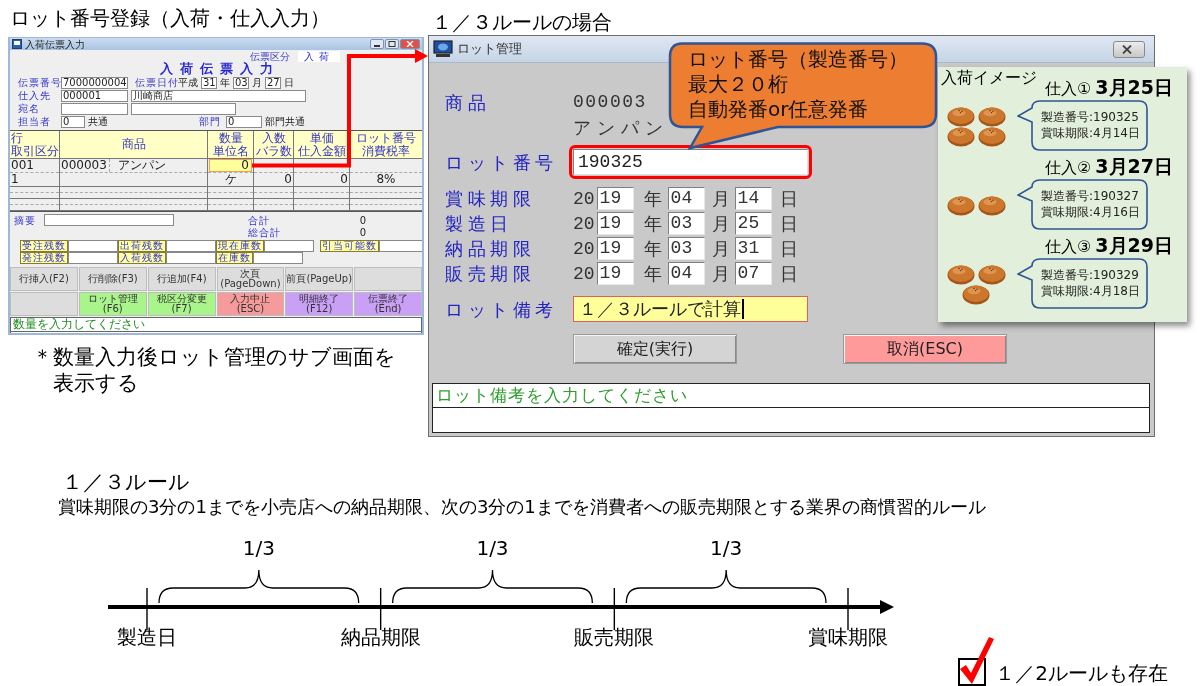 This screenshot has width=1201, height=686. What do you see at coordinates (610, 102) in the screenshot?
I see `product-code: 000003` at bounding box center [610, 102].